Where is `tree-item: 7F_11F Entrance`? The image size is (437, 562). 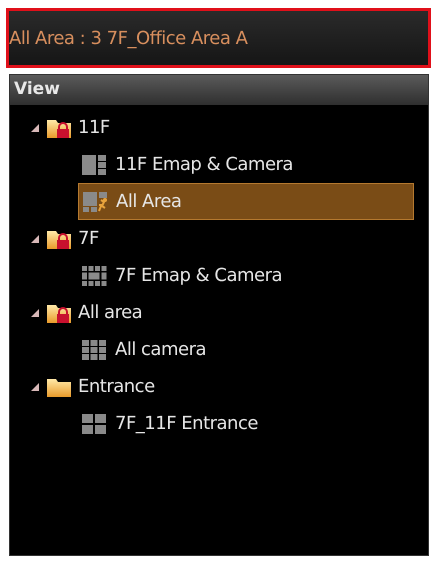 tree-item: 7F_11F Entrance is located at coordinates (246, 423).